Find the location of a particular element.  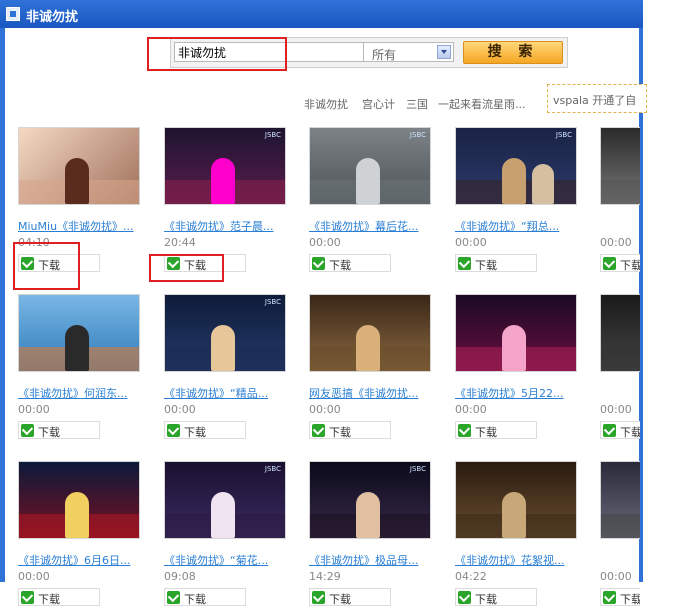

video-card: 《非诚勿扰》花絮视... 04:22 下载 is located at coordinates (516, 538).